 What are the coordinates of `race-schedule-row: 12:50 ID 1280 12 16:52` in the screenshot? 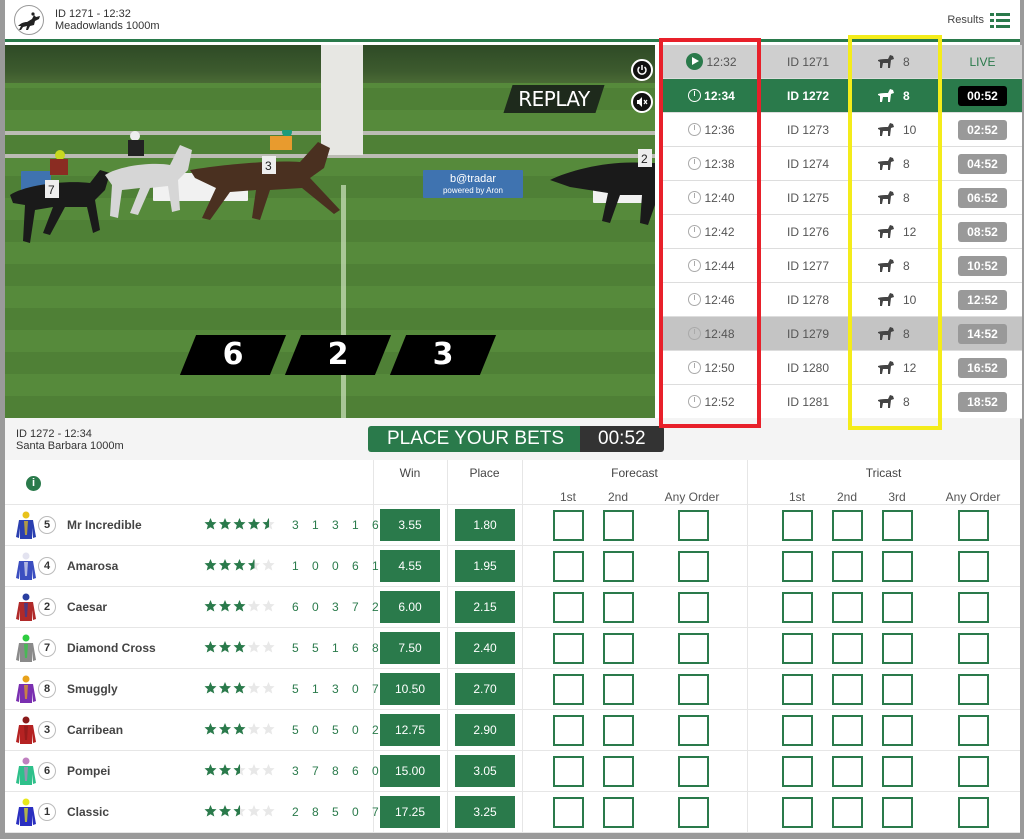 It's located at (841, 368).